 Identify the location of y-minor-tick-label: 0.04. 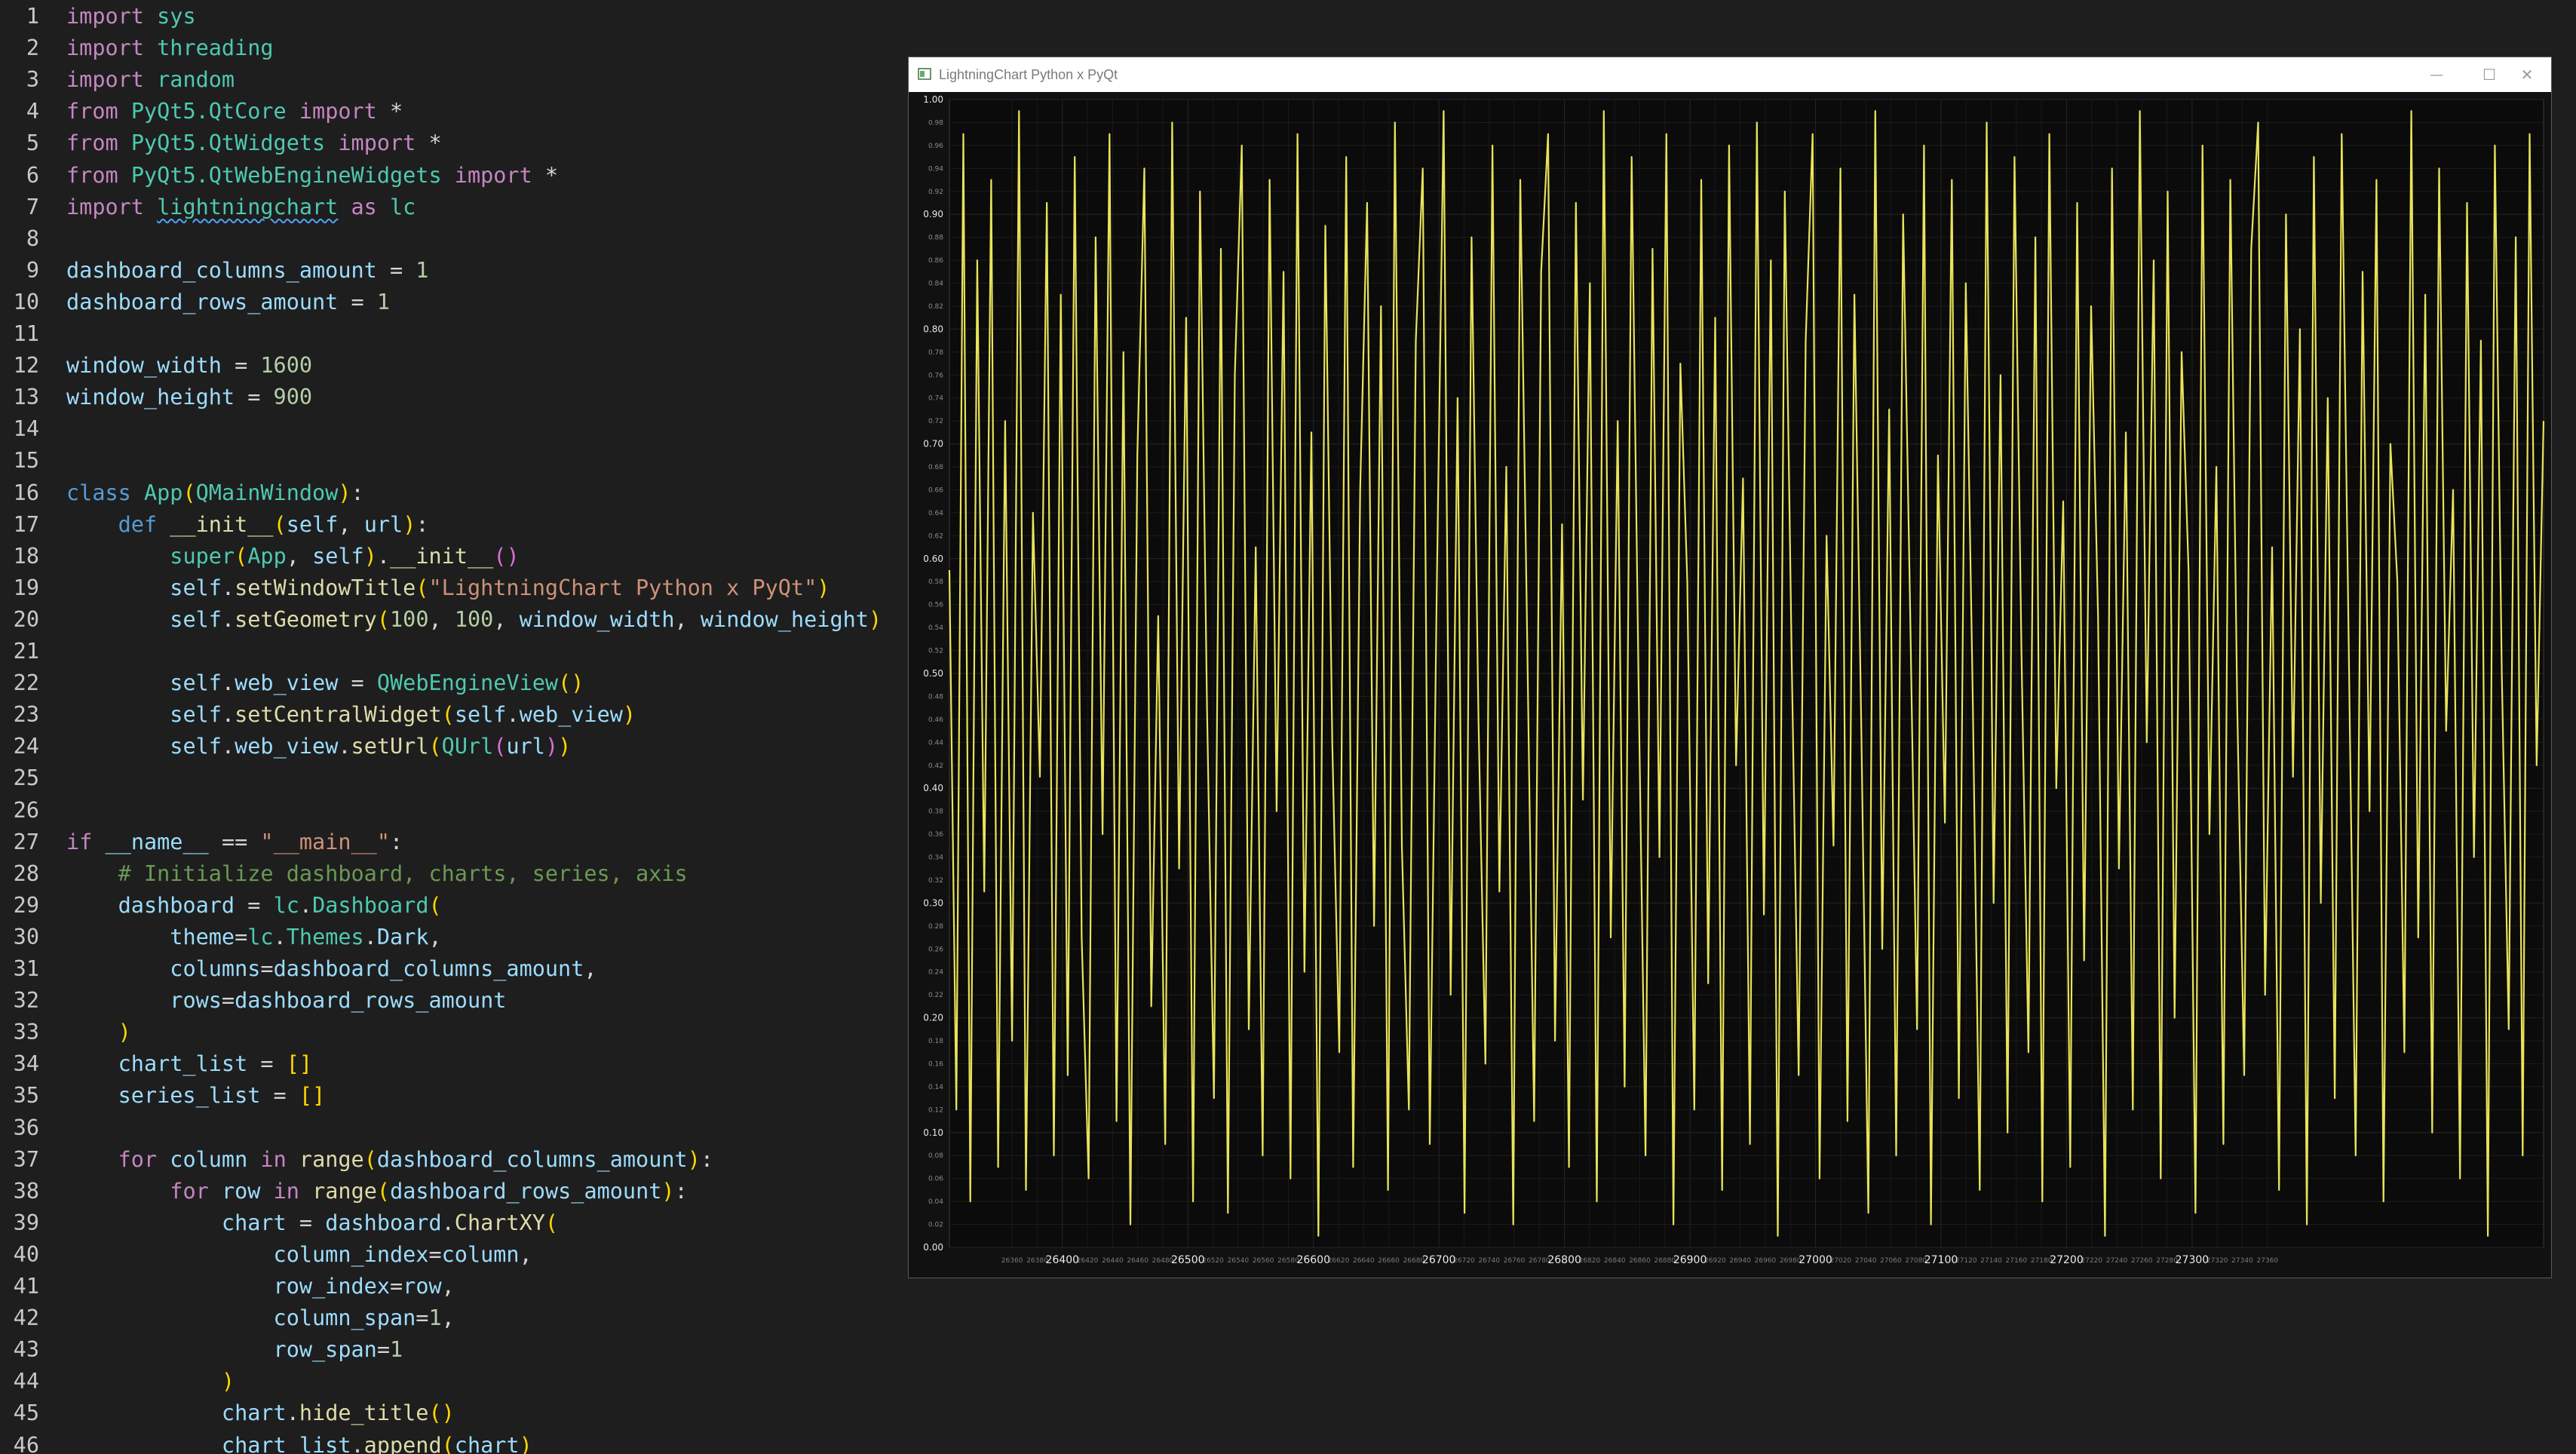
(935, 1202).